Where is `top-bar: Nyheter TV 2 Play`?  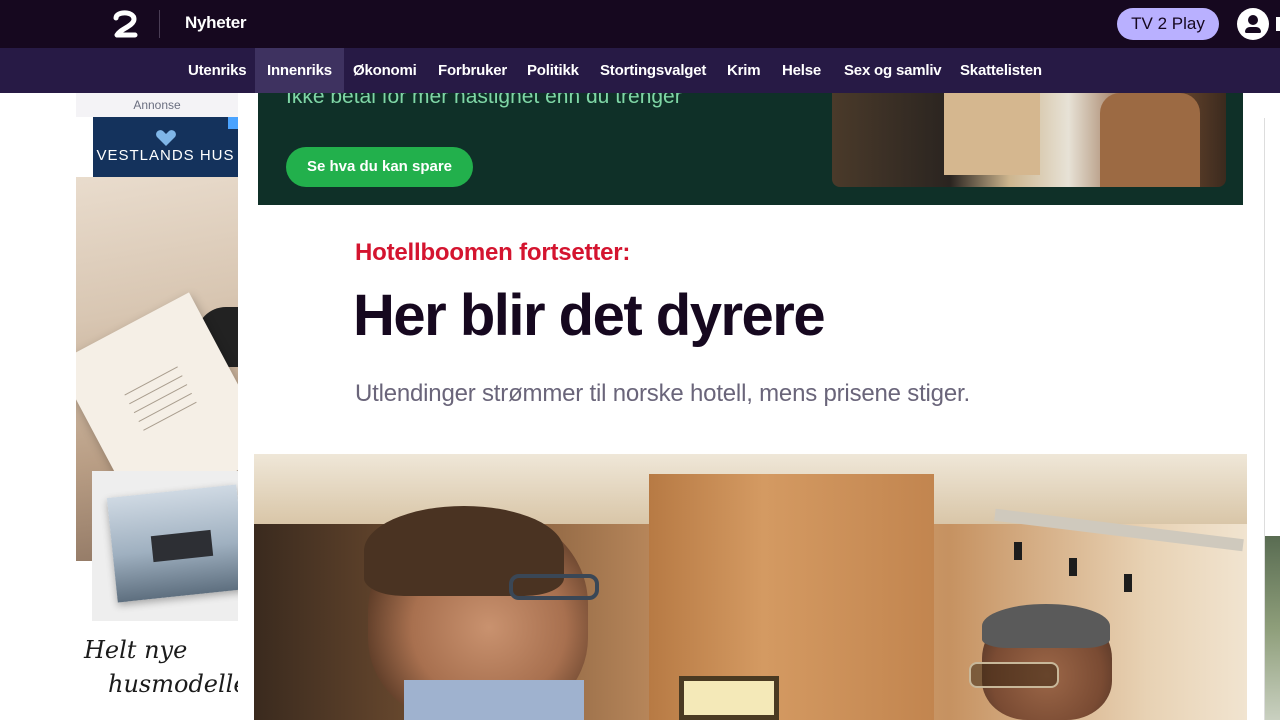
top-bar: Nyheter TV 2 Play is located at coordinates (640, 24).